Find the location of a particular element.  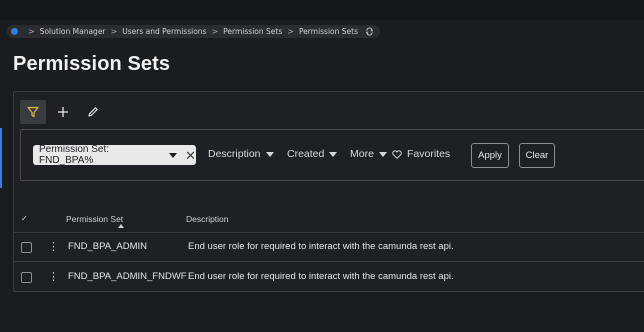

breadcrumb-item-permission-sets: Permission Sets is located at coordinates (252, 31).